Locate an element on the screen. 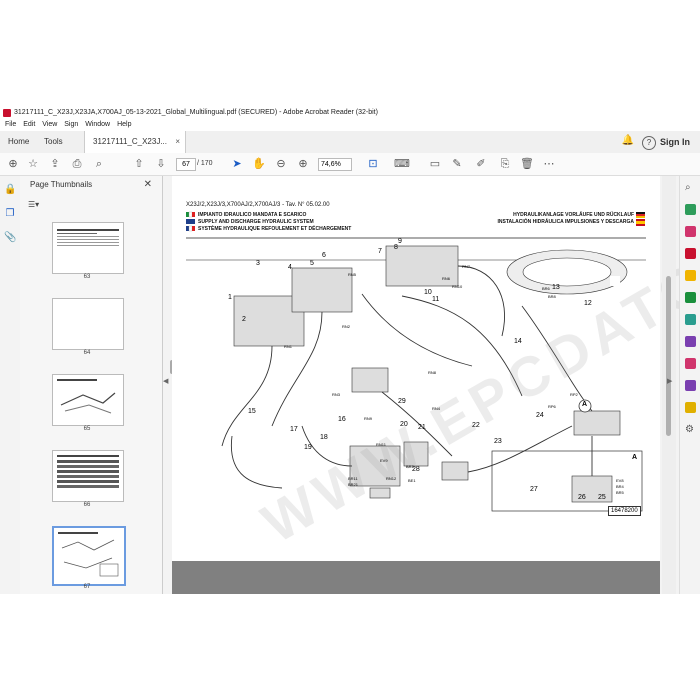  star-icon: ☆ is located at coordinates (33, 164).